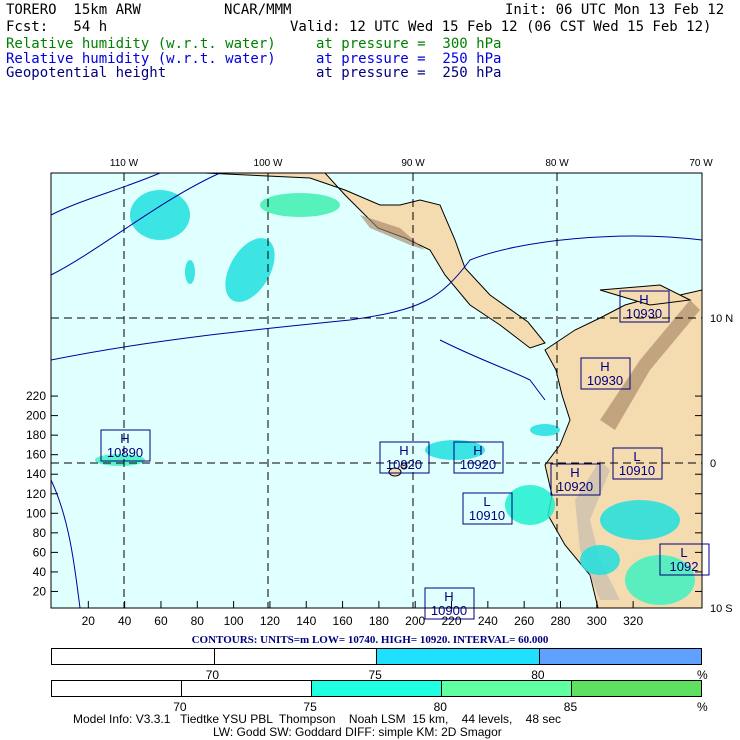 This screenshot has height=740, width=740. Describe the element at coordinates (36, 474) in the screenshot. I see `y-tick-label: 140` at that location.